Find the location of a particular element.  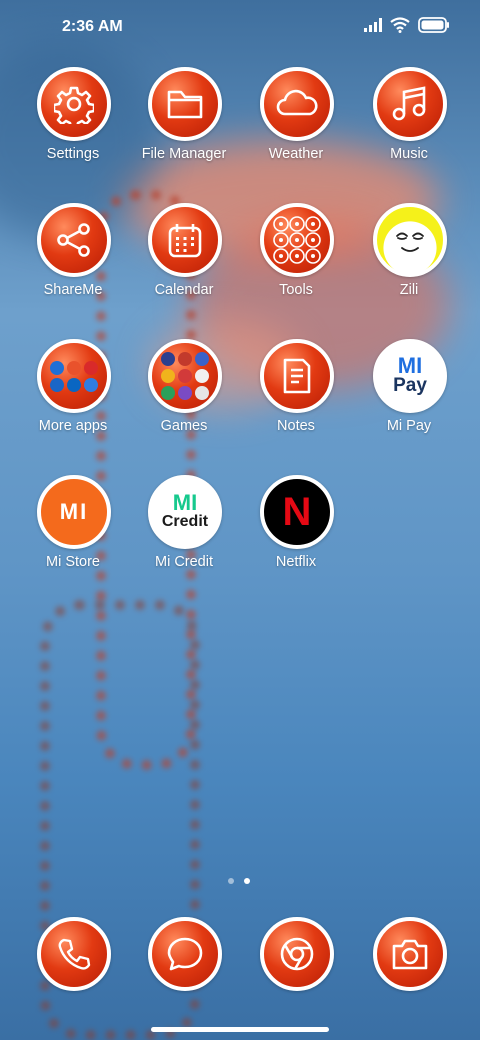

mi-credit-logo-bottom: Credit is located at coordinates (185, 521).